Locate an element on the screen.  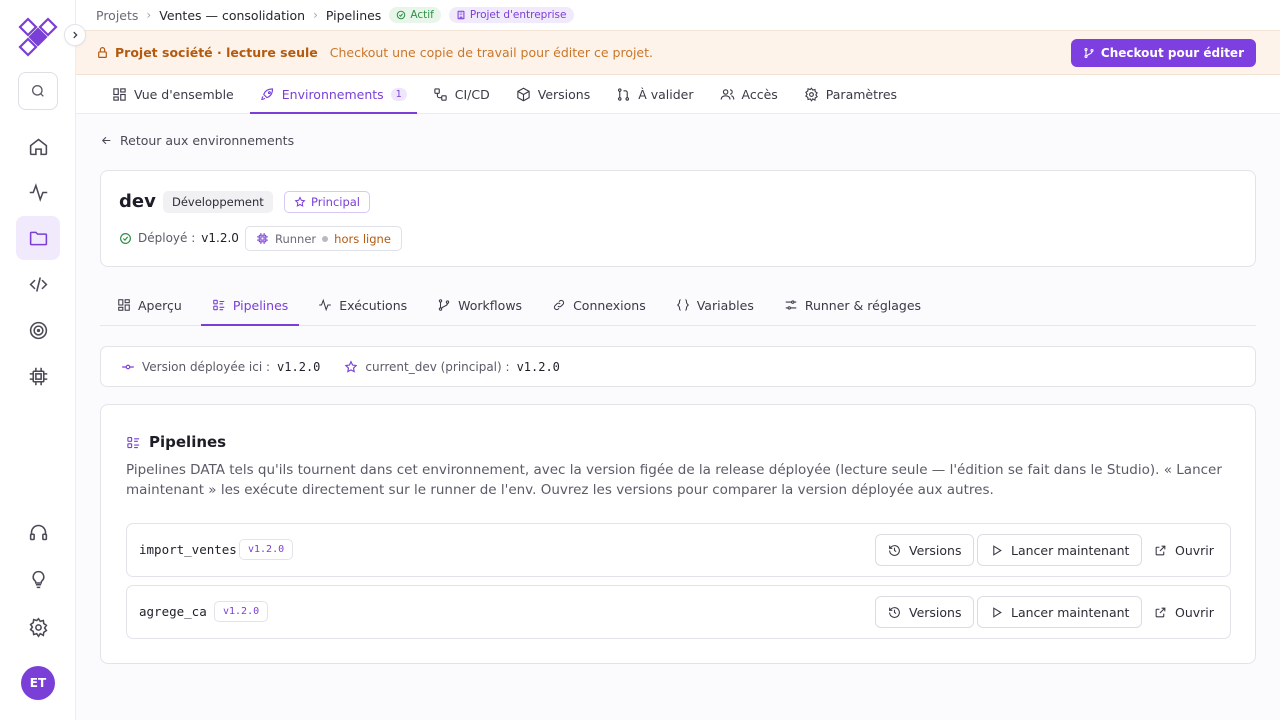
tab-label: CI/CD is located at coordinates (472, 94).